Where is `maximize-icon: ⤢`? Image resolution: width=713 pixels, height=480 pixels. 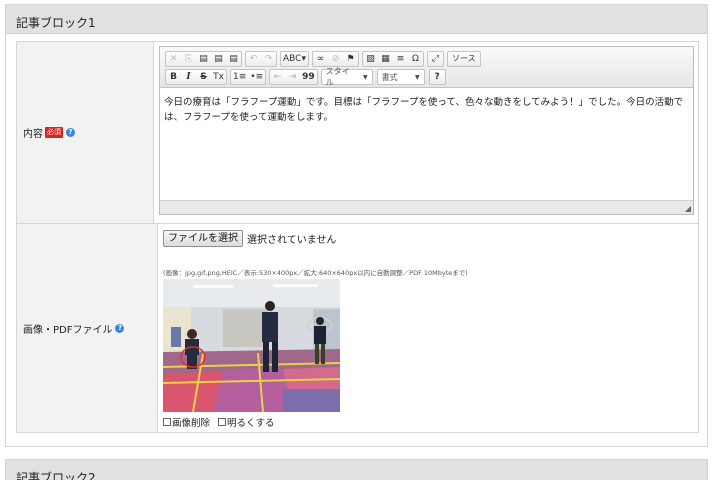 maximize-icon: ⤢ is located at coordinates (435, 59).